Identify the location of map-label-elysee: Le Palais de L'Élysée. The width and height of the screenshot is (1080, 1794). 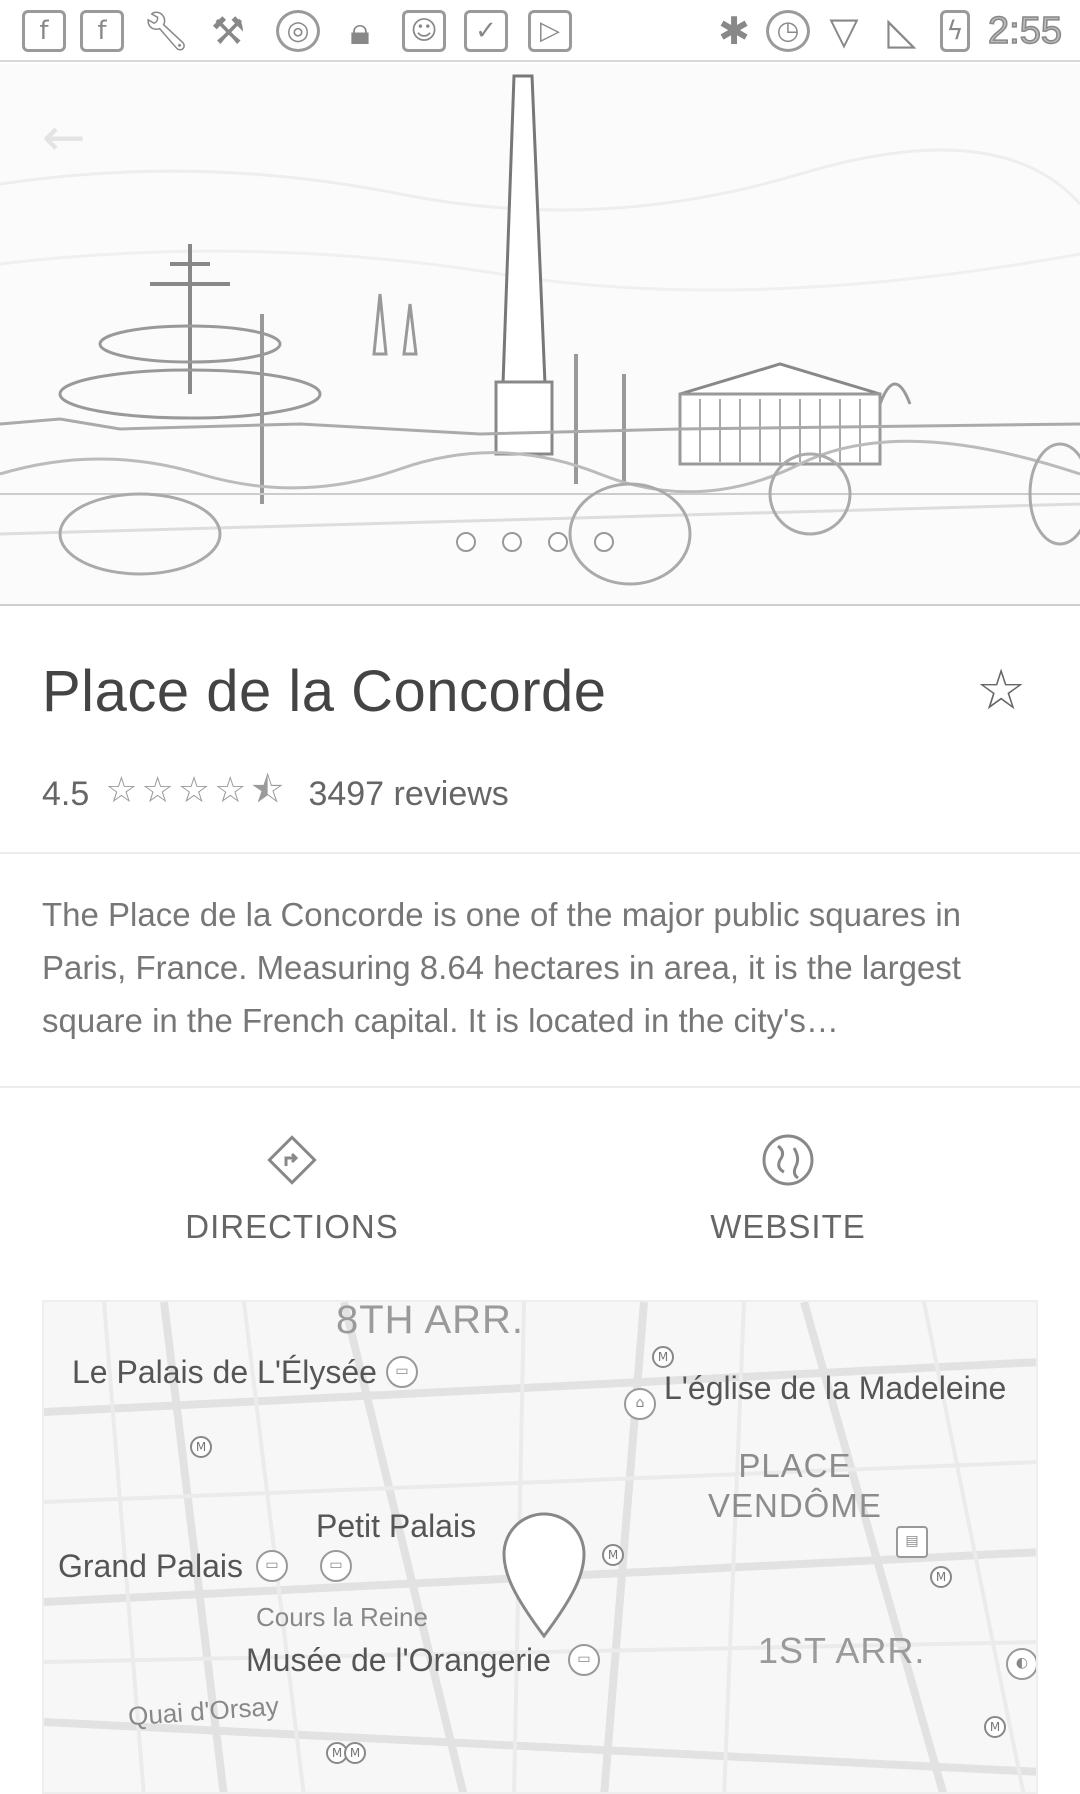
(224, 1372).